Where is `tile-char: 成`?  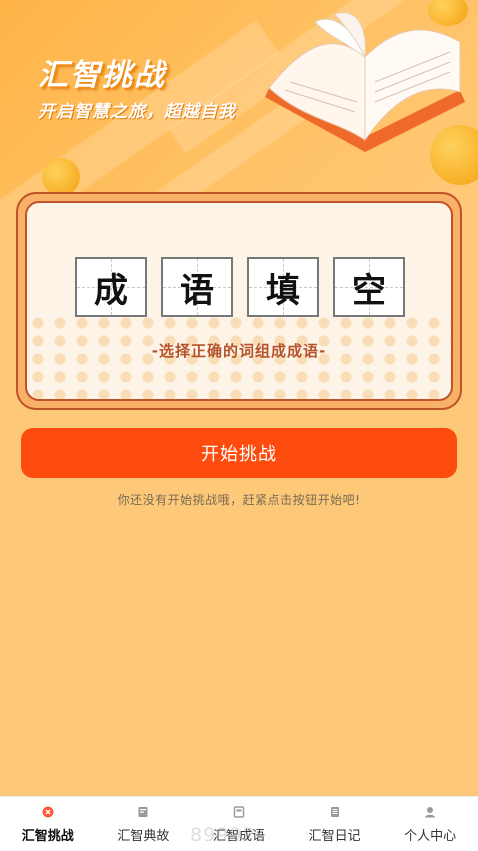
tile-char: 成 is located at coordinates (111, 290).